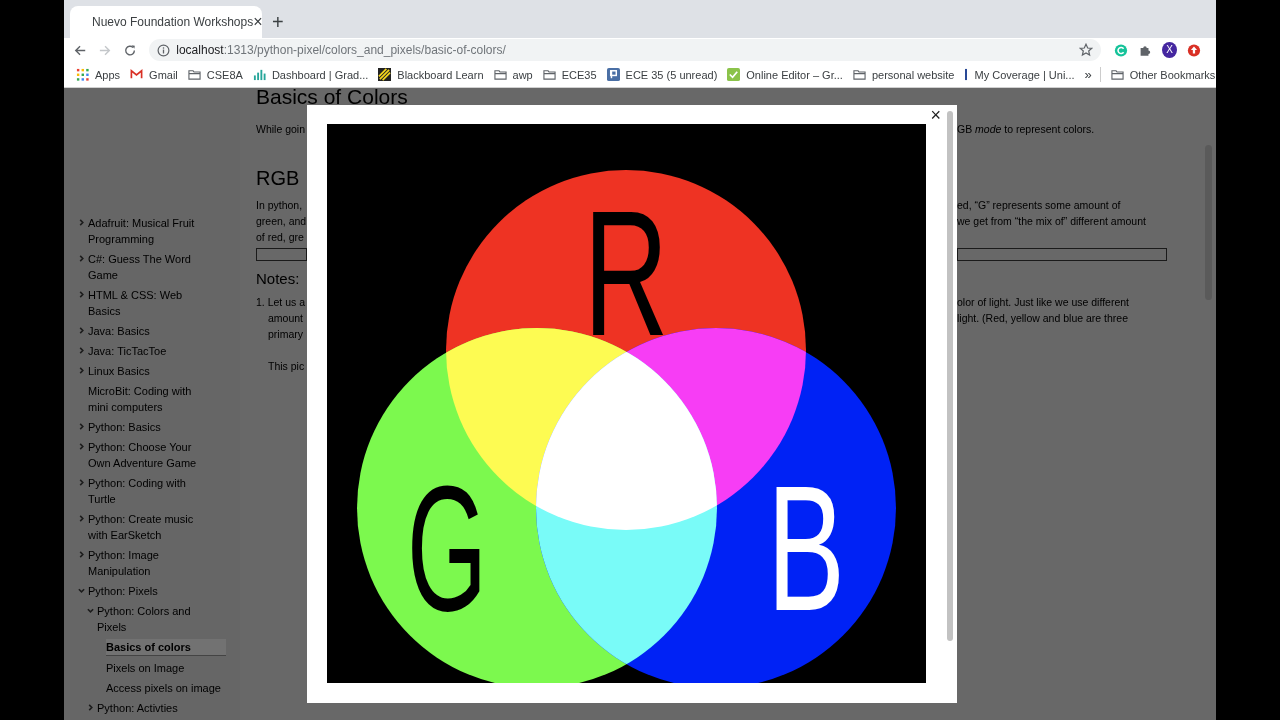 The width and height of the screenshot is (1280, 720). What do you see at coordinates (163, 74) in the screenshot?
I see `bookmark-label: Gmail` at bounding box center [163, 74].